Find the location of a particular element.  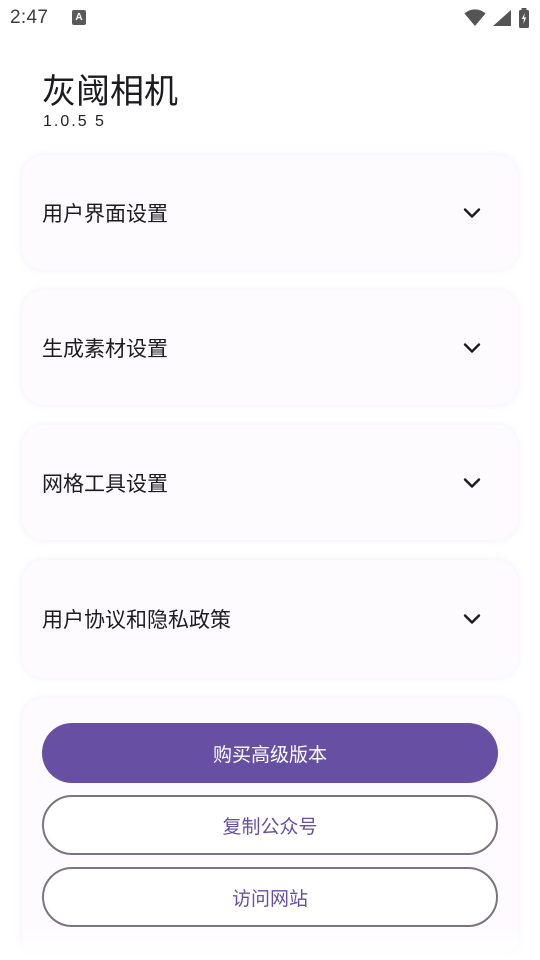

visit-site-button: 访问网站 is located at coordinates (270, 897).